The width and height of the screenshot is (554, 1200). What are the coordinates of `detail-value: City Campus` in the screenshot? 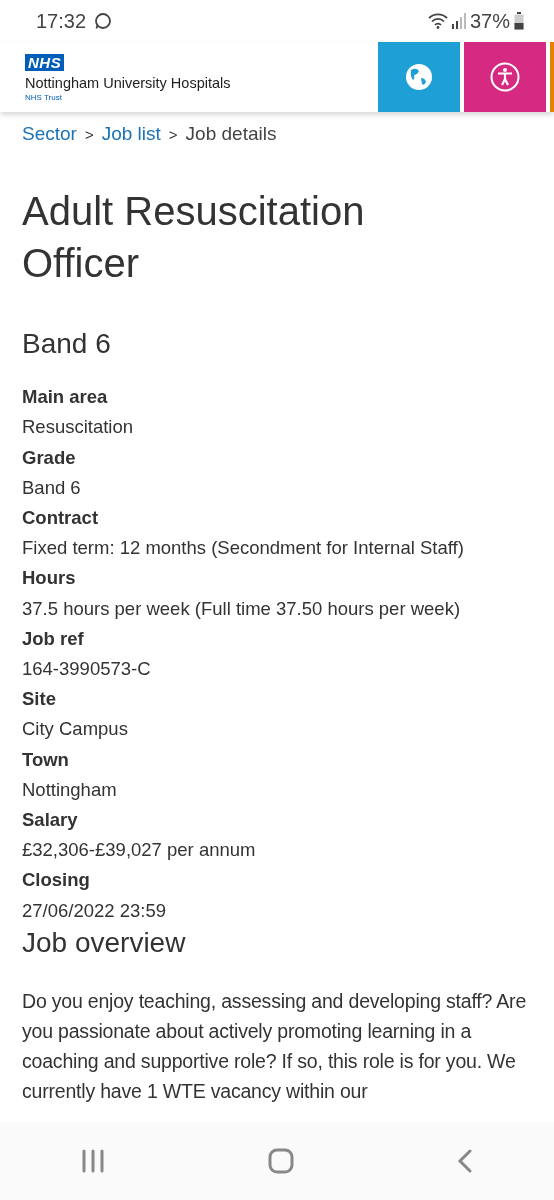 It's located at (75, 729).